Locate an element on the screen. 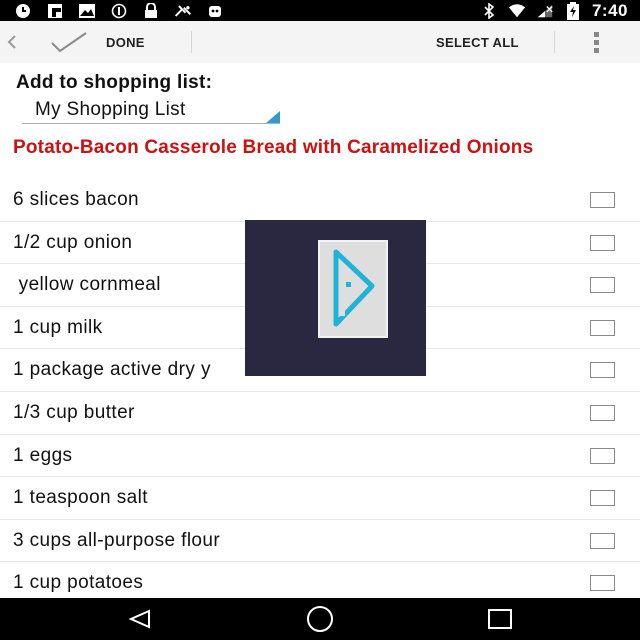 The width and height of the screenshot is (640, 640). navigation-bar is located at coordinates (320, 619).